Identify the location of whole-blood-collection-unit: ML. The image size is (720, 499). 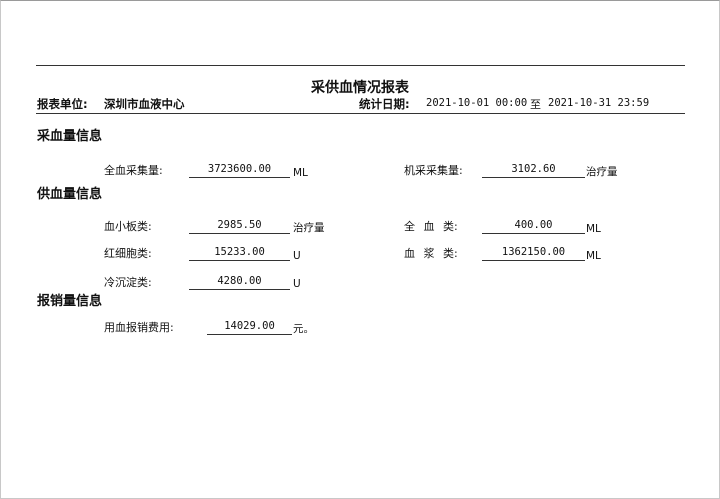
(300, 173).